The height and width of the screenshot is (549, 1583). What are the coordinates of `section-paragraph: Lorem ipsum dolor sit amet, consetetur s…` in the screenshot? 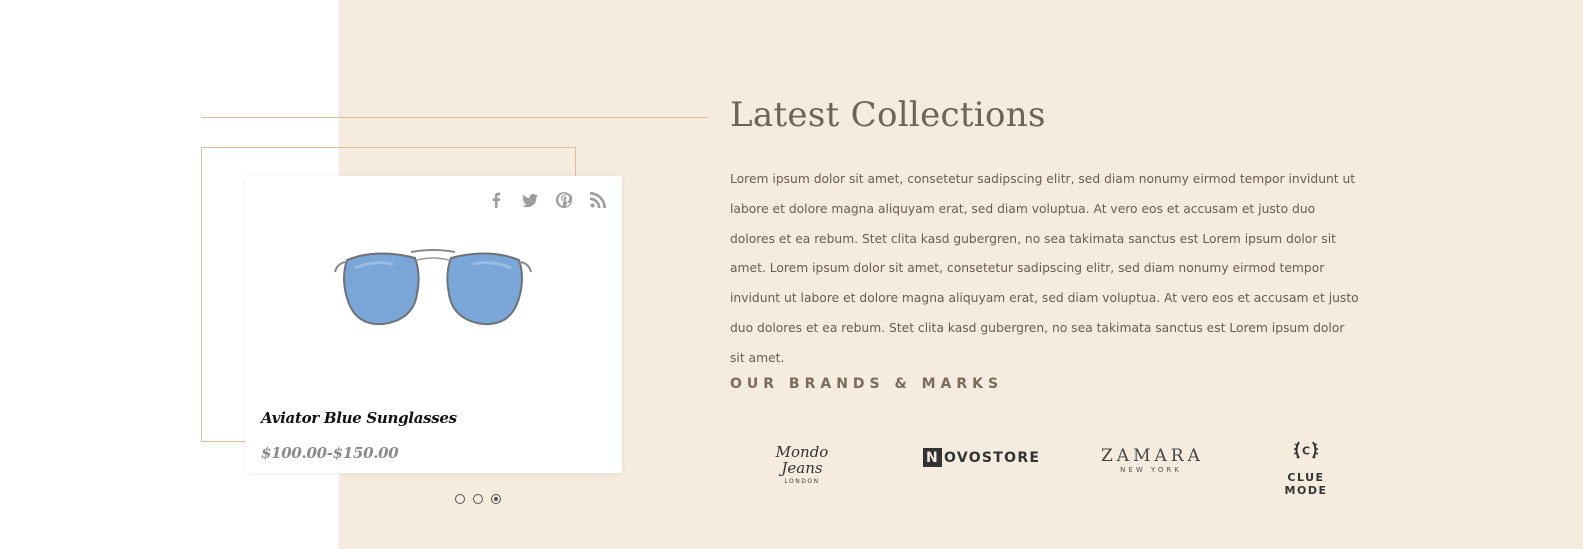 It's located at (1044, 268).